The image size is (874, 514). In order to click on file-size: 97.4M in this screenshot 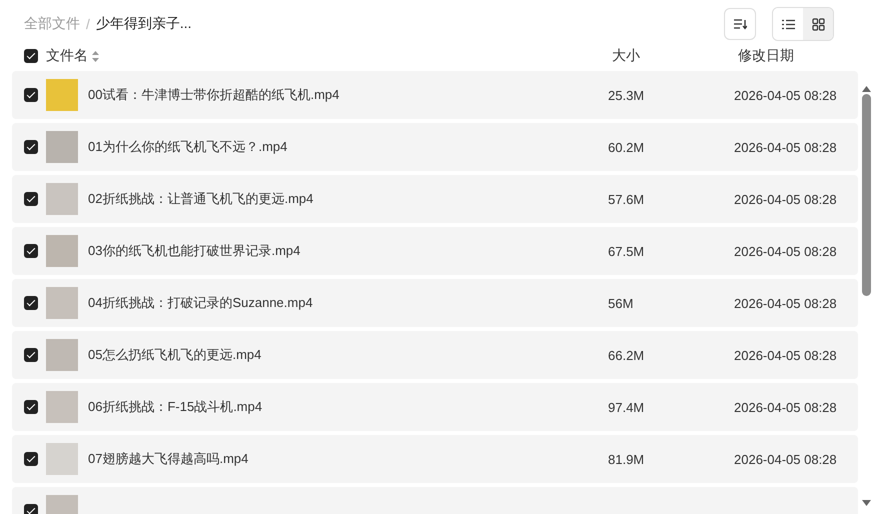, I will do `click(627, 407)`.